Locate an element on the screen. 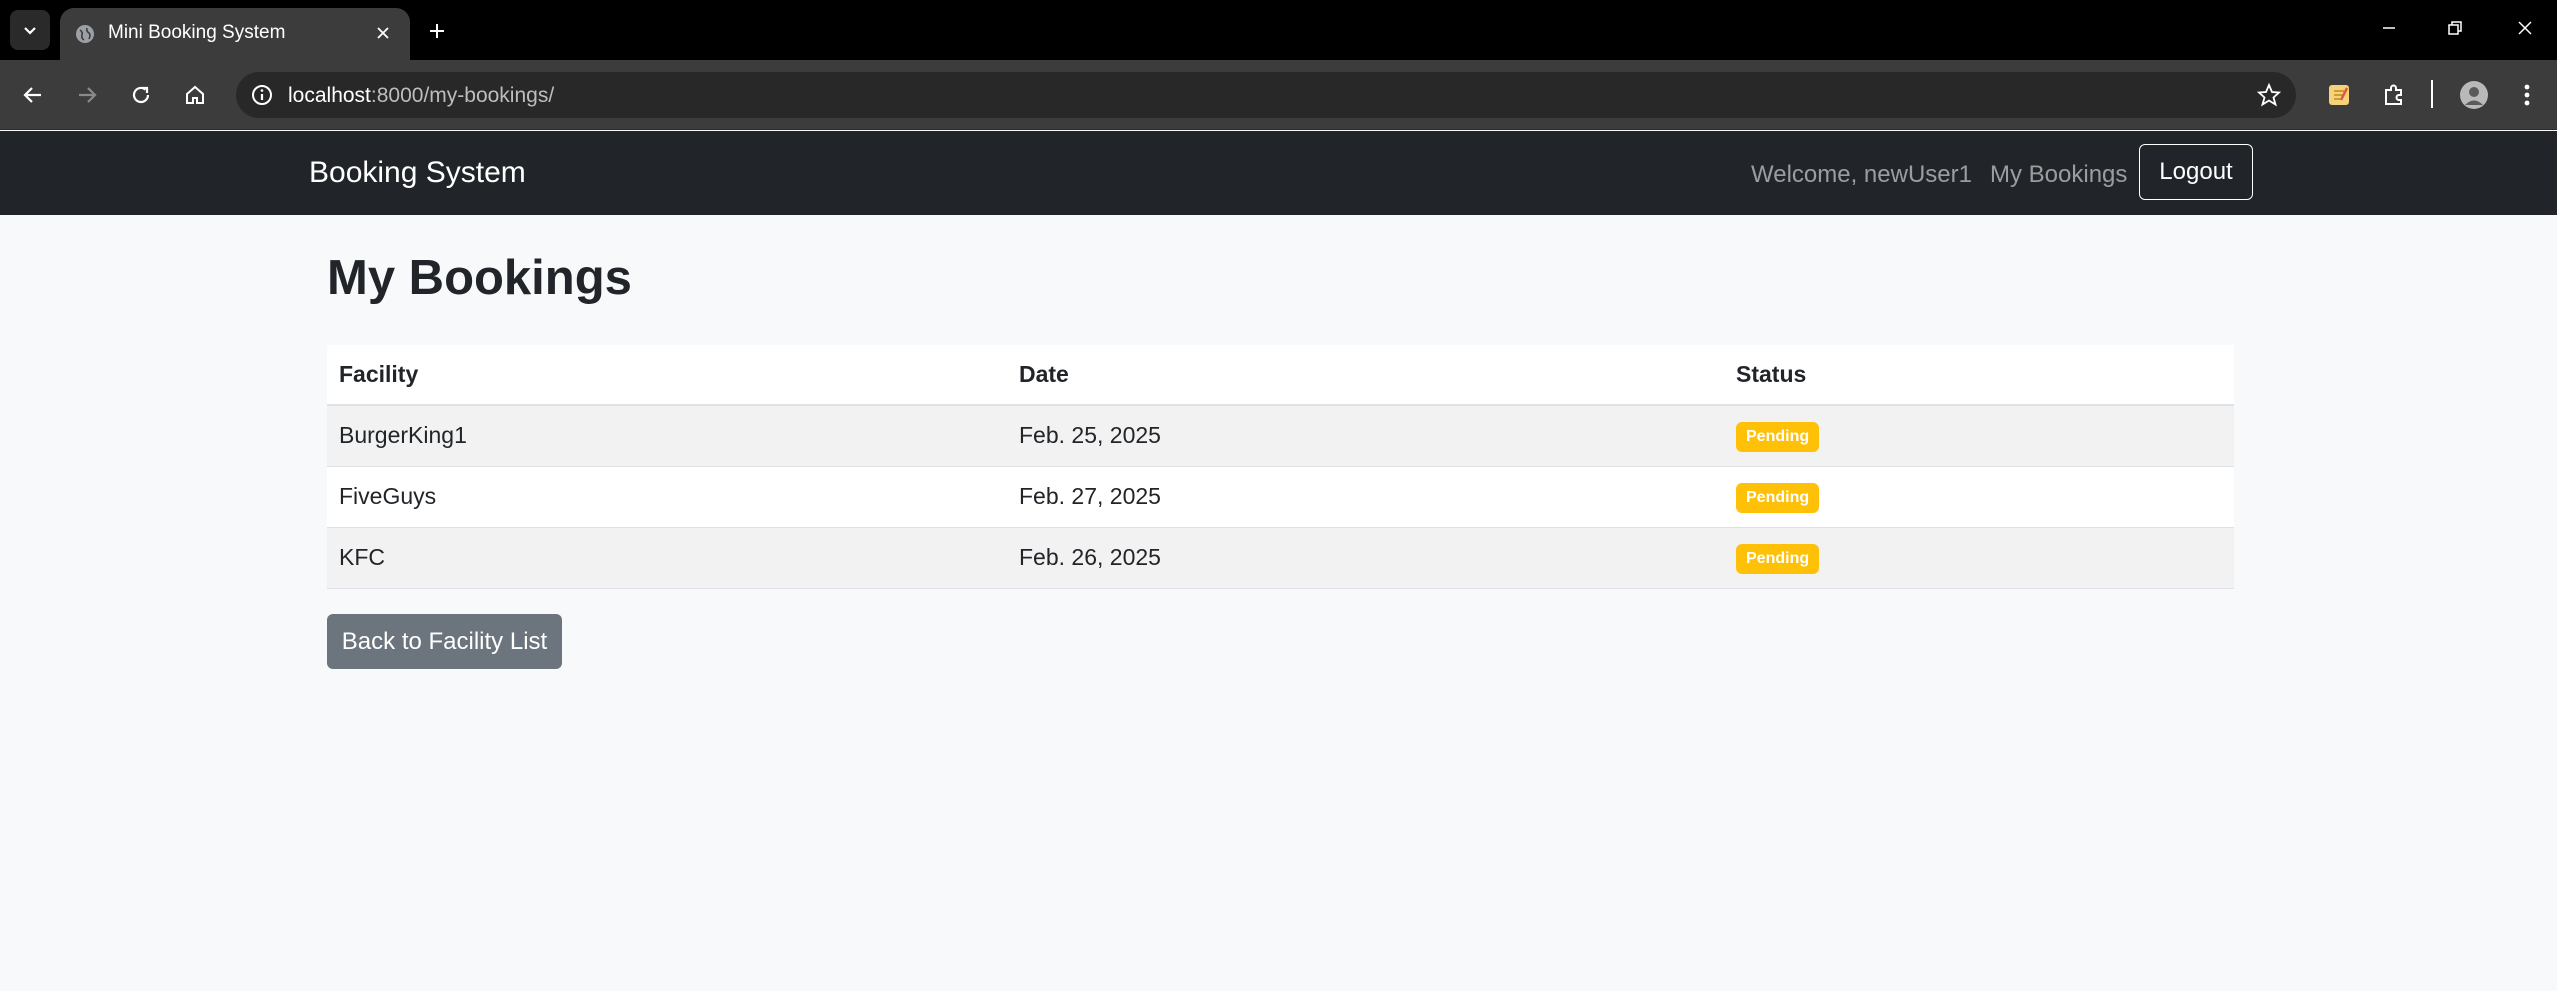 This screenshot has height=991, width=2557. nav-link-my-bookings: My Bookings is located at coordinates (2058, 175).